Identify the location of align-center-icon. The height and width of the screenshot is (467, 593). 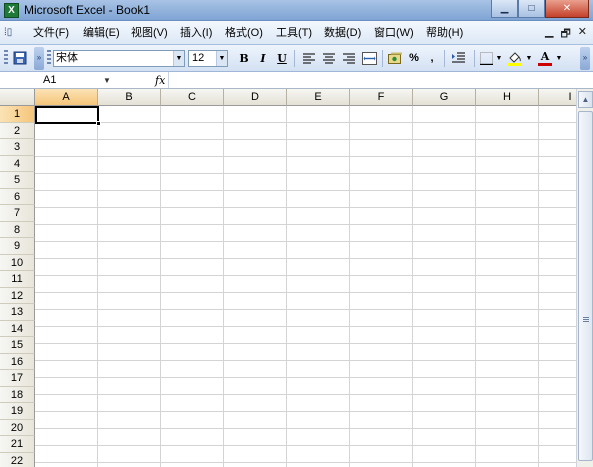
(329, 58).